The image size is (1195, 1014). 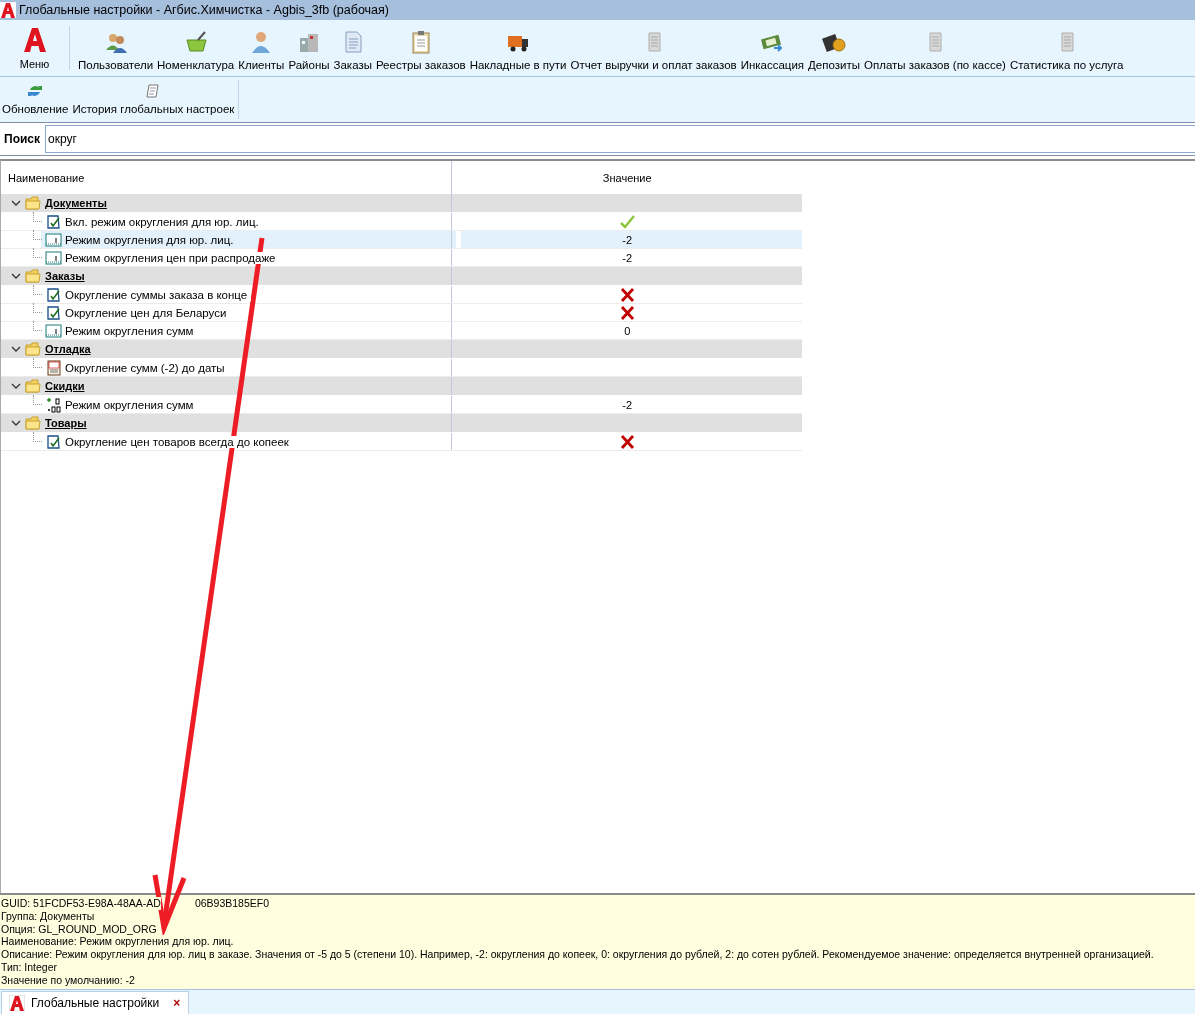 I want to click on close-button: ×, so click(x=177, y=1003).